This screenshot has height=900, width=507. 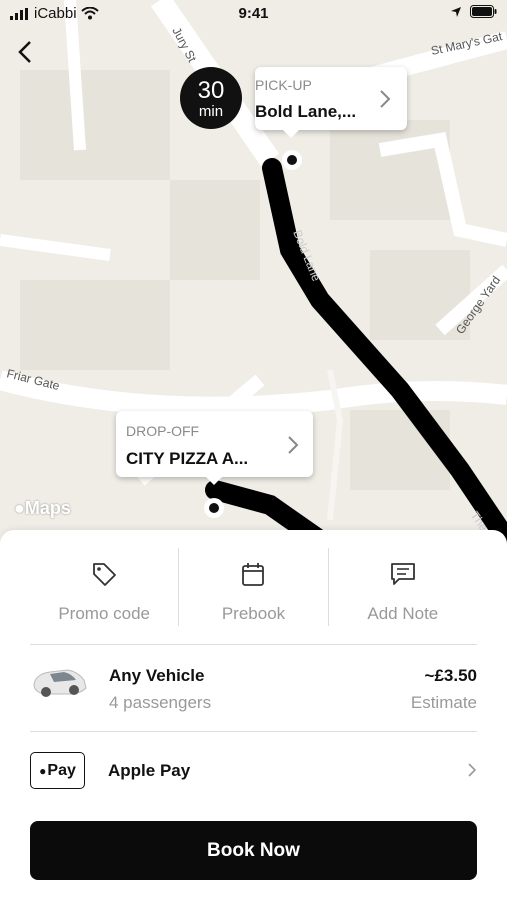 I want to click on chevron-left-icon, so click(x=24, y=52).